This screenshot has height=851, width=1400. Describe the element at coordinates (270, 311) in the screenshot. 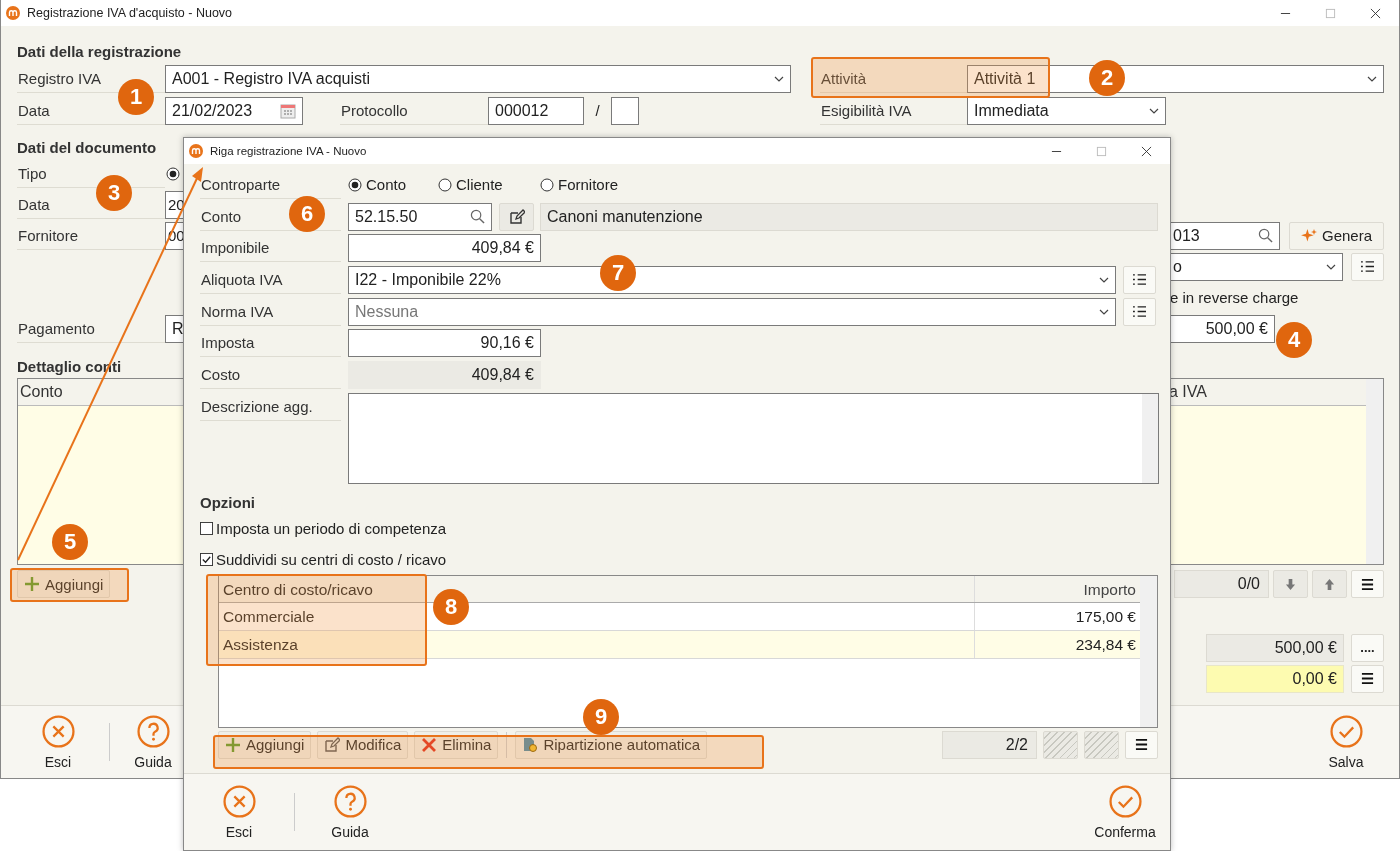

I see `field-label: Norma IVA` at that location.